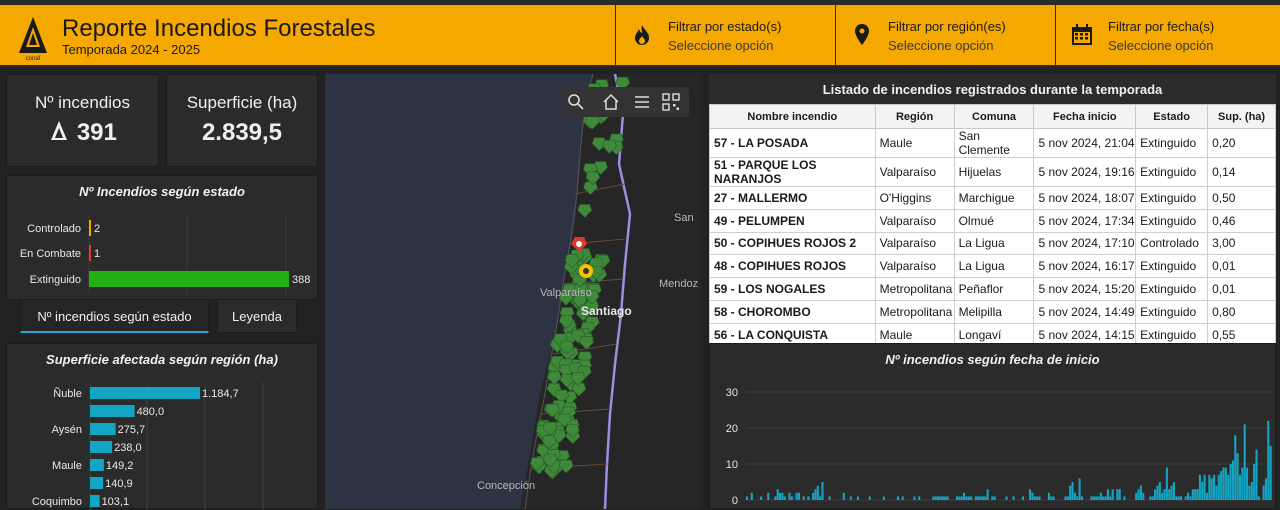  What do you see at coordinates (611, 102) in the screenshot?
I see `home-icon` at bounding box center [611, 102].